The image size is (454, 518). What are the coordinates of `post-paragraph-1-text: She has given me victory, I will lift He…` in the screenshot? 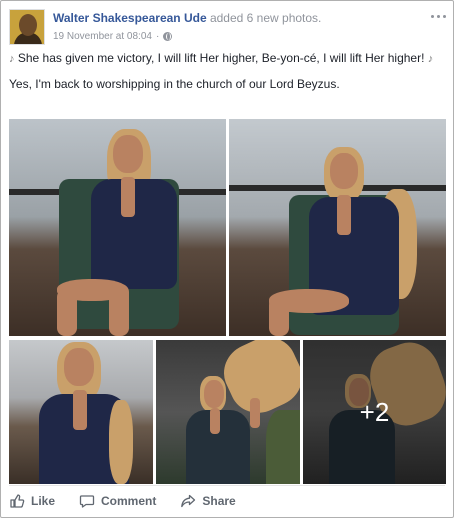 It's located at (221, 58).